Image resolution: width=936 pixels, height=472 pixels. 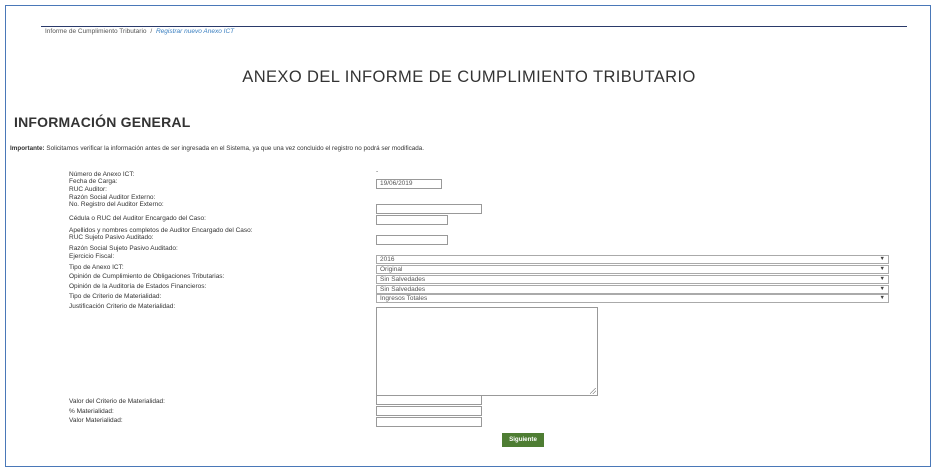 What do you see at coordinates (412, 240) in the screenshot?
I see `ruc-sujeto-field` at bounding box center [412, 240].